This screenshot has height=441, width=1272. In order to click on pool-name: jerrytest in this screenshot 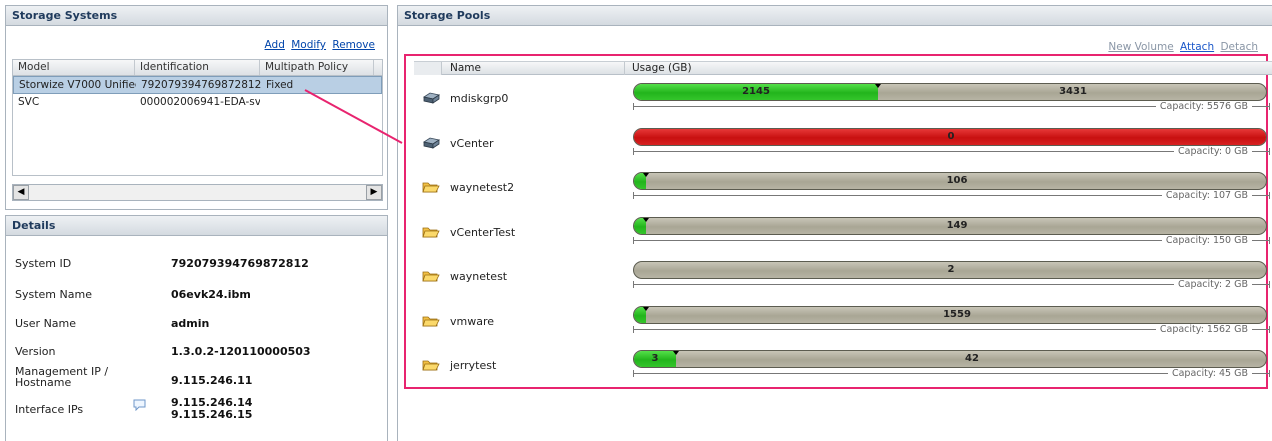, I will do `click(473, 365)`.